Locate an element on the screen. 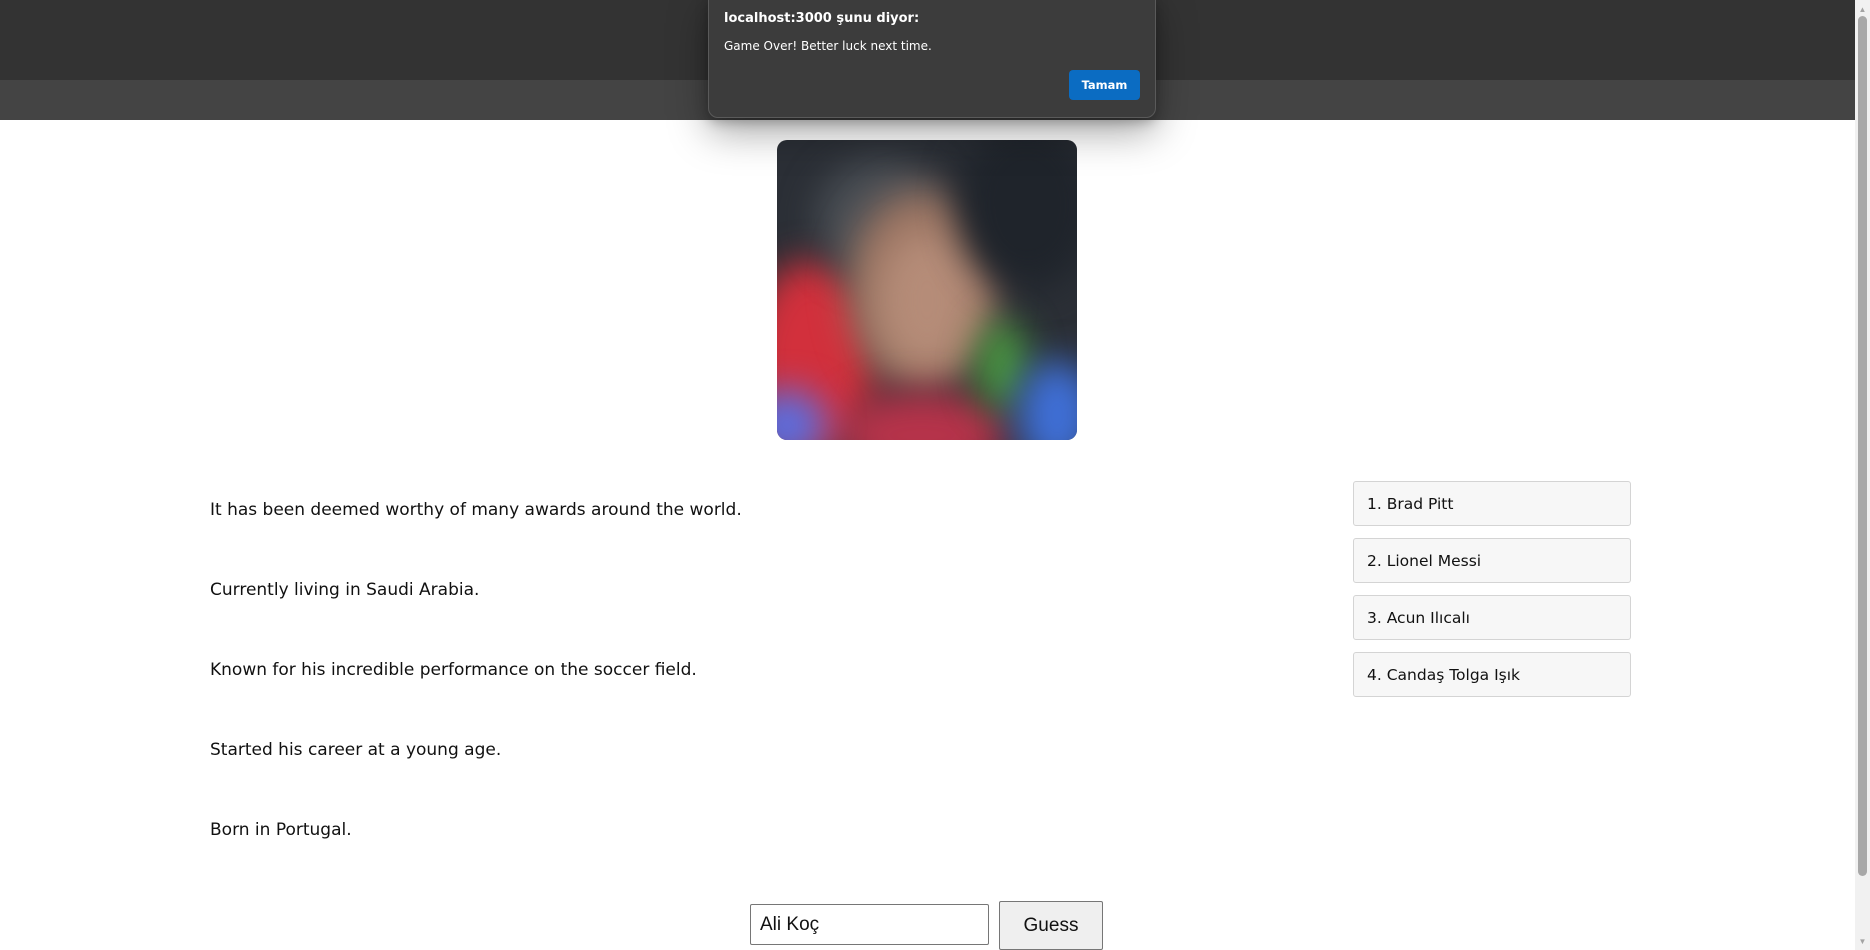  scroll-down-arrow-icon: ▼ is located at coordinates (1862, 941).